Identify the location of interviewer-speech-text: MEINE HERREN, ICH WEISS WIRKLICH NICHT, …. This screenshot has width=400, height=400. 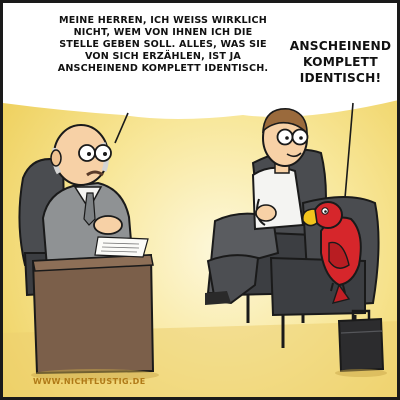
(163, 44).